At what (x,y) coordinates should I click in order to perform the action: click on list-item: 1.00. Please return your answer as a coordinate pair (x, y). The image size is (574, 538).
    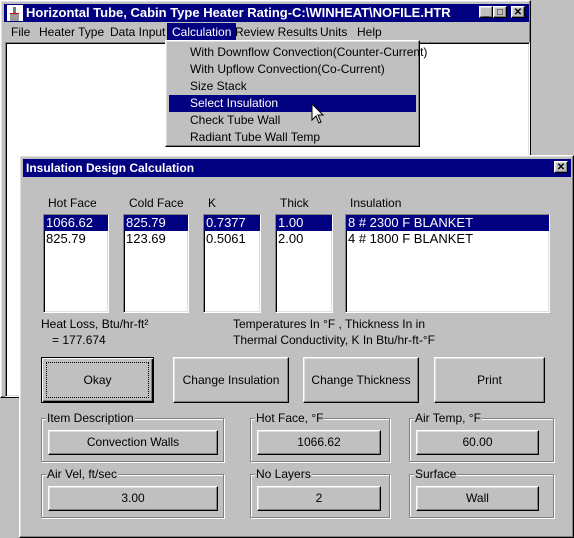
    Looking at the image, I should click on (304, 223).